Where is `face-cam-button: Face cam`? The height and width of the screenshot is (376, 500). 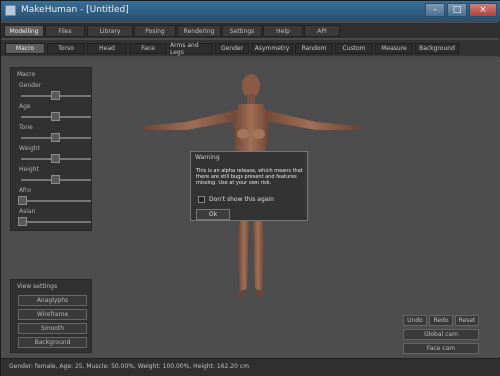 face-cam-button: Face cam is located at coordinates (441, 348).